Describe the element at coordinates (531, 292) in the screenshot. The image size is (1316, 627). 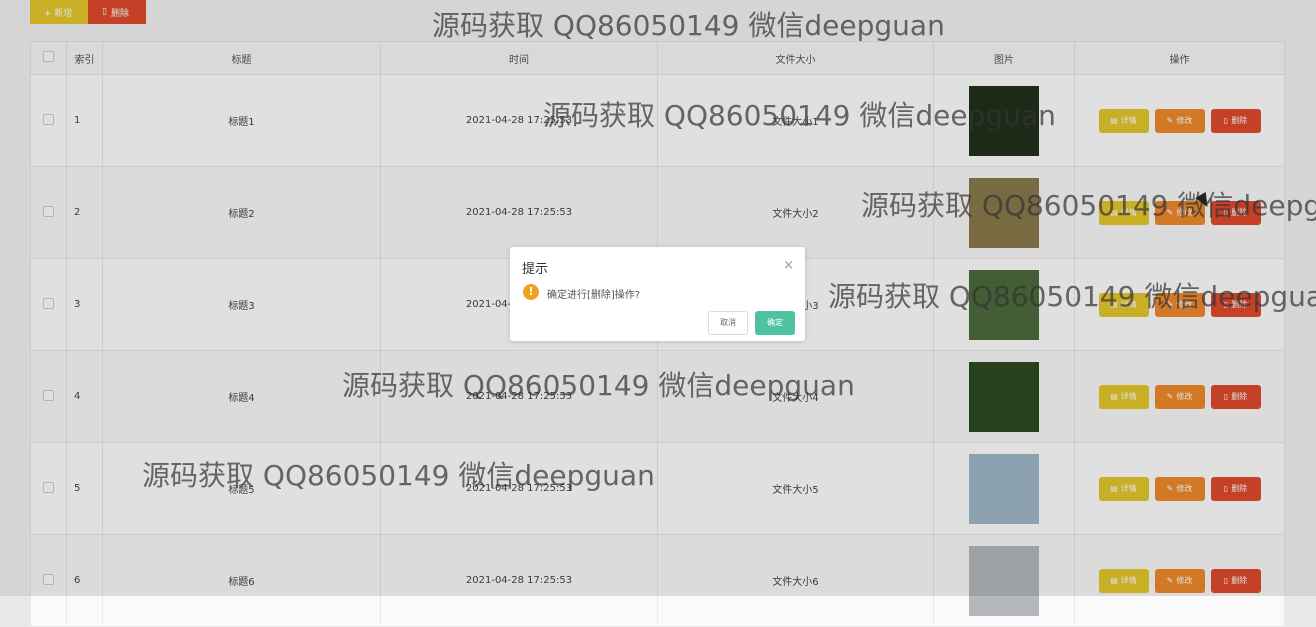
I see `warning-icon: !` at that location.